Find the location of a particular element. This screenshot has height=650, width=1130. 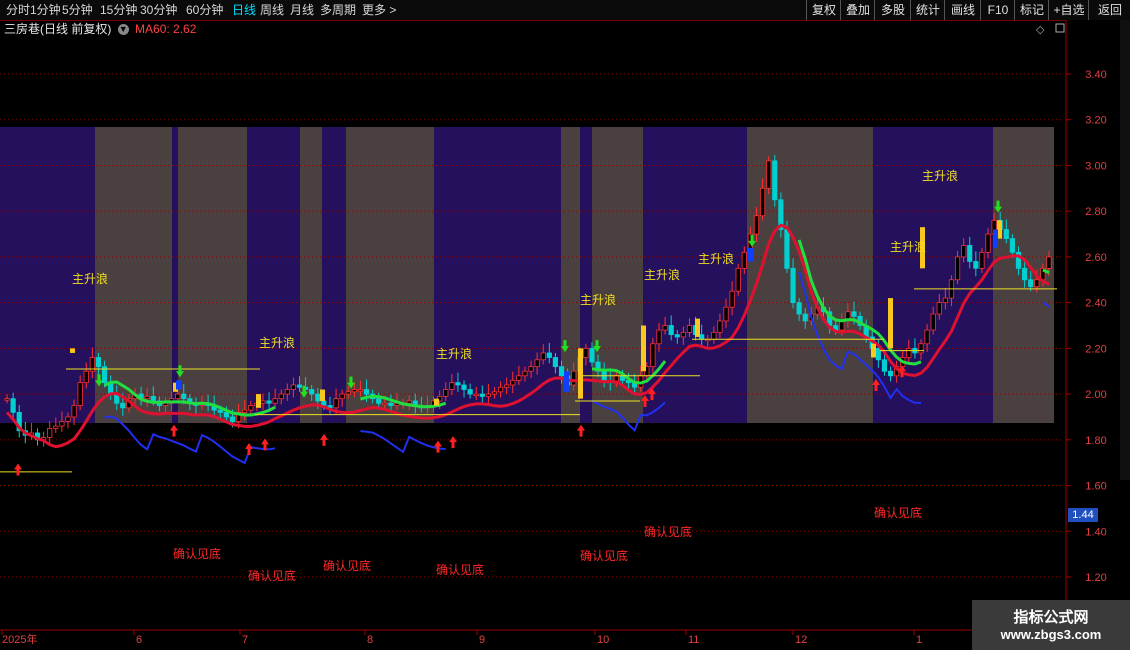

toolbar-item-2: 5分钟 is located at coordinates (77, 10).